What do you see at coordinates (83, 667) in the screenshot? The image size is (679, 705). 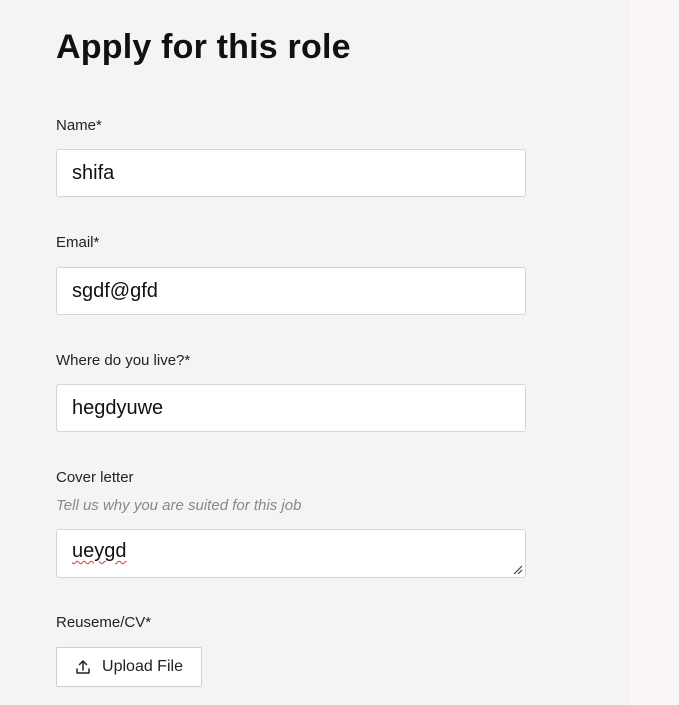 I see `upload-icon` at bounding box center [83, 667].